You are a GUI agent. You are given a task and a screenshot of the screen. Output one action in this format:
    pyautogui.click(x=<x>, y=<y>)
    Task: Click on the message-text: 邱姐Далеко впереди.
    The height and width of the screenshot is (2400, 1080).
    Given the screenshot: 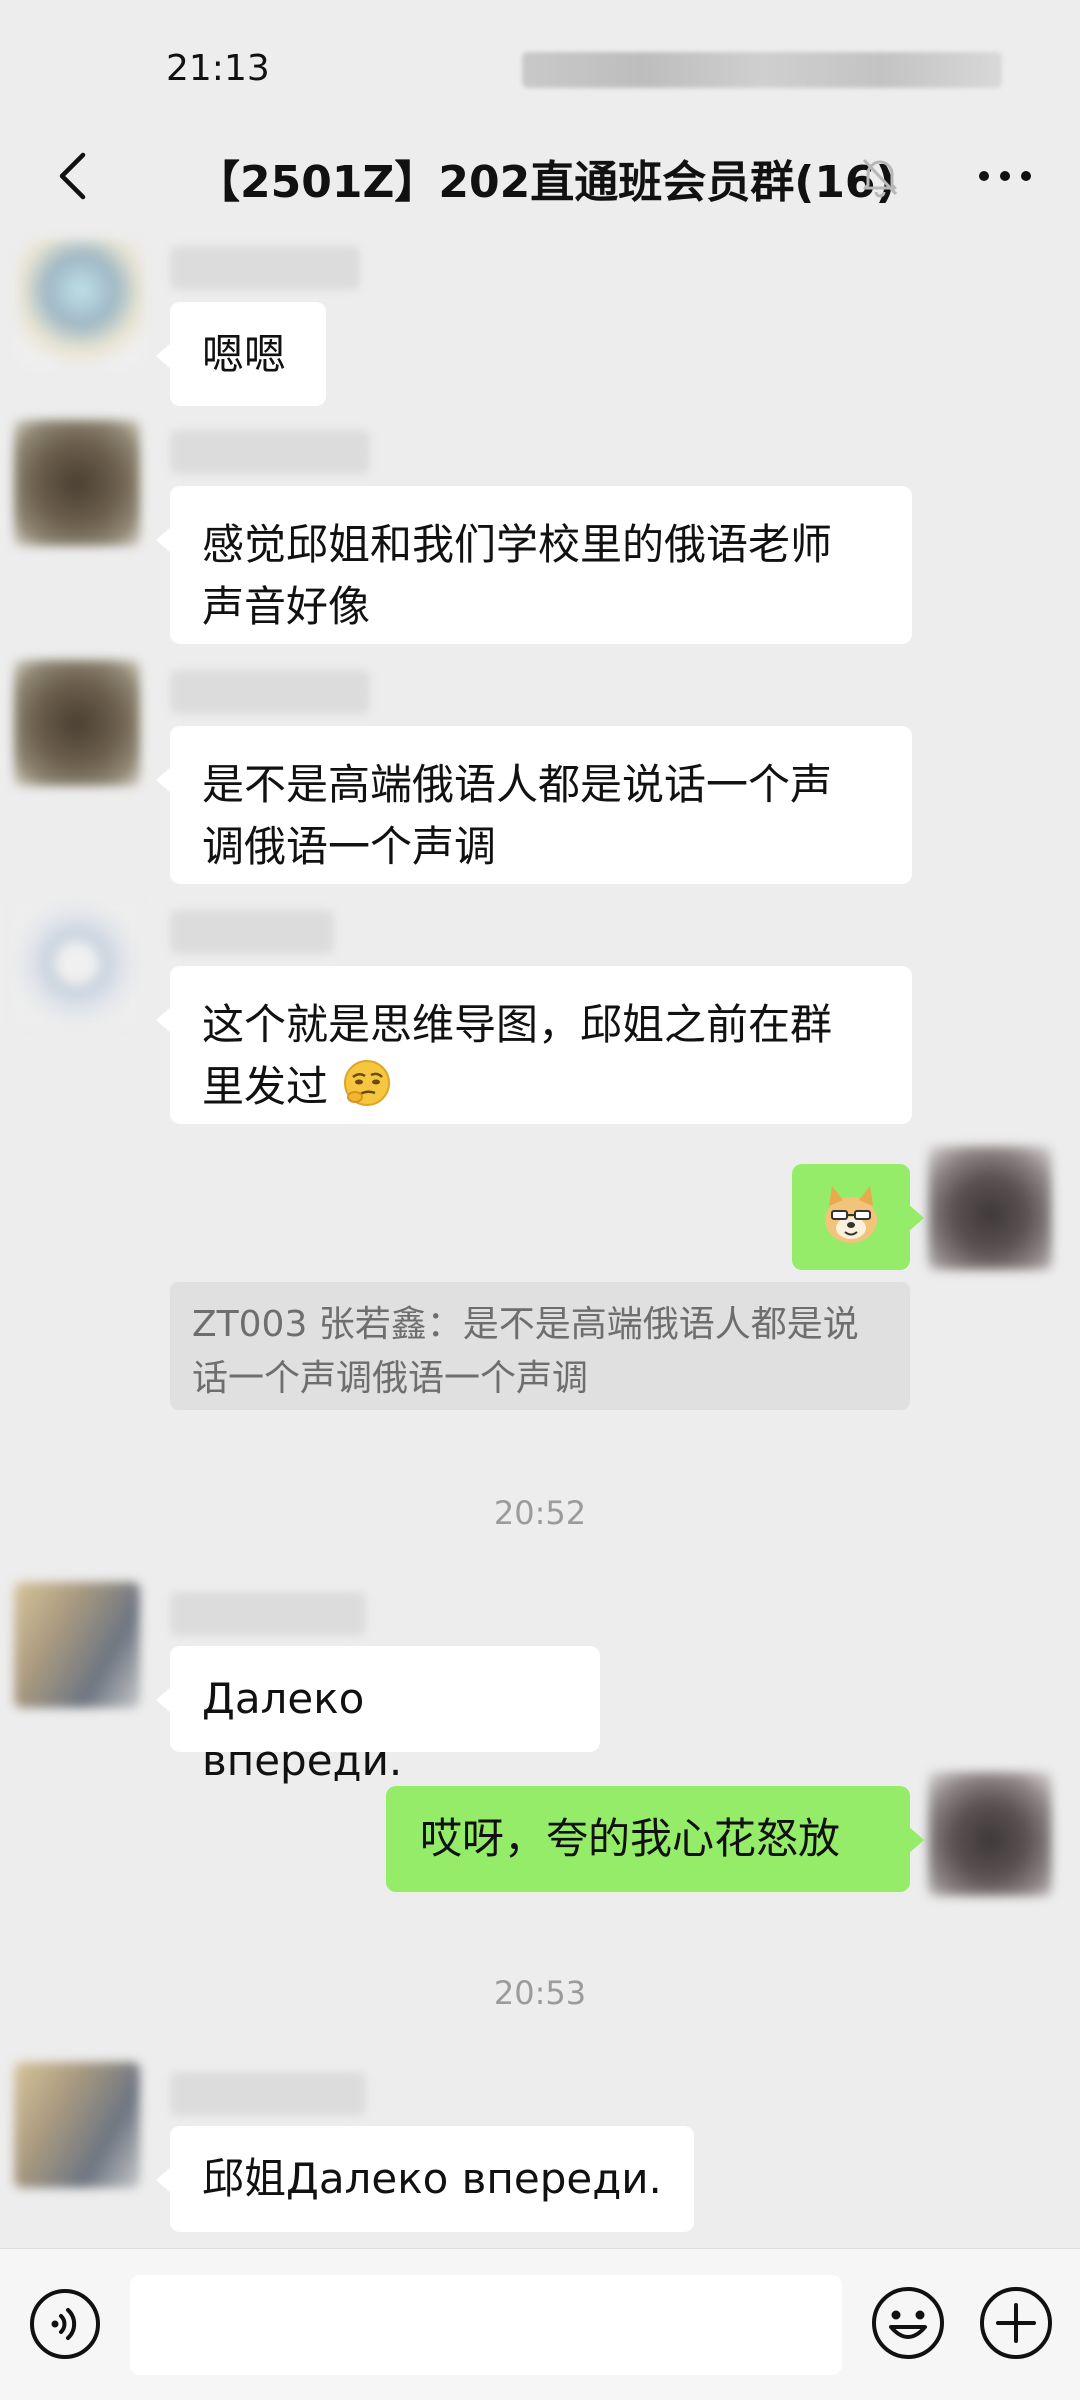 What is the action you would take?
    pyautogui.click(x=432, y=2178)
    